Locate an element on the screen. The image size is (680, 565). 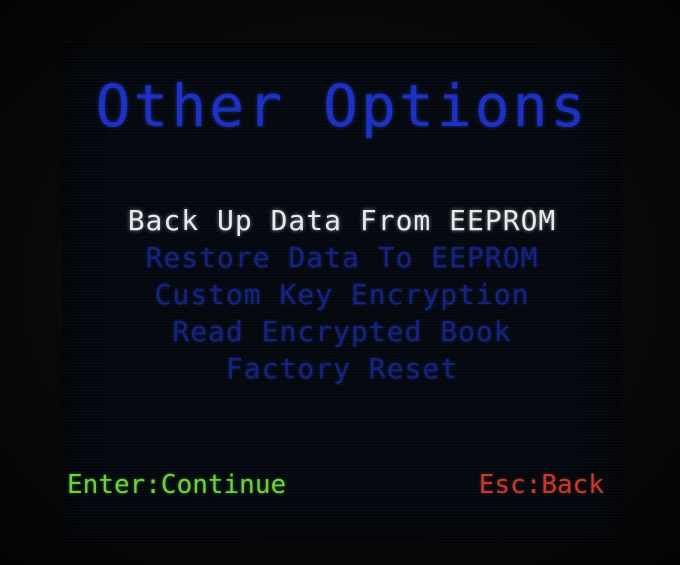
menu-item-custom-key-encryption: Custom Key Encryption is located at coordinates (342, 294).